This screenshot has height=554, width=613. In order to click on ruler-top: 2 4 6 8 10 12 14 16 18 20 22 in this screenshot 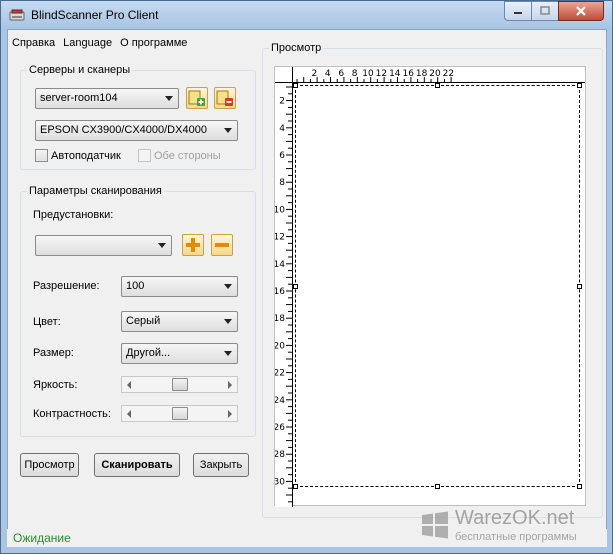, I will do `click(430, 75)`.